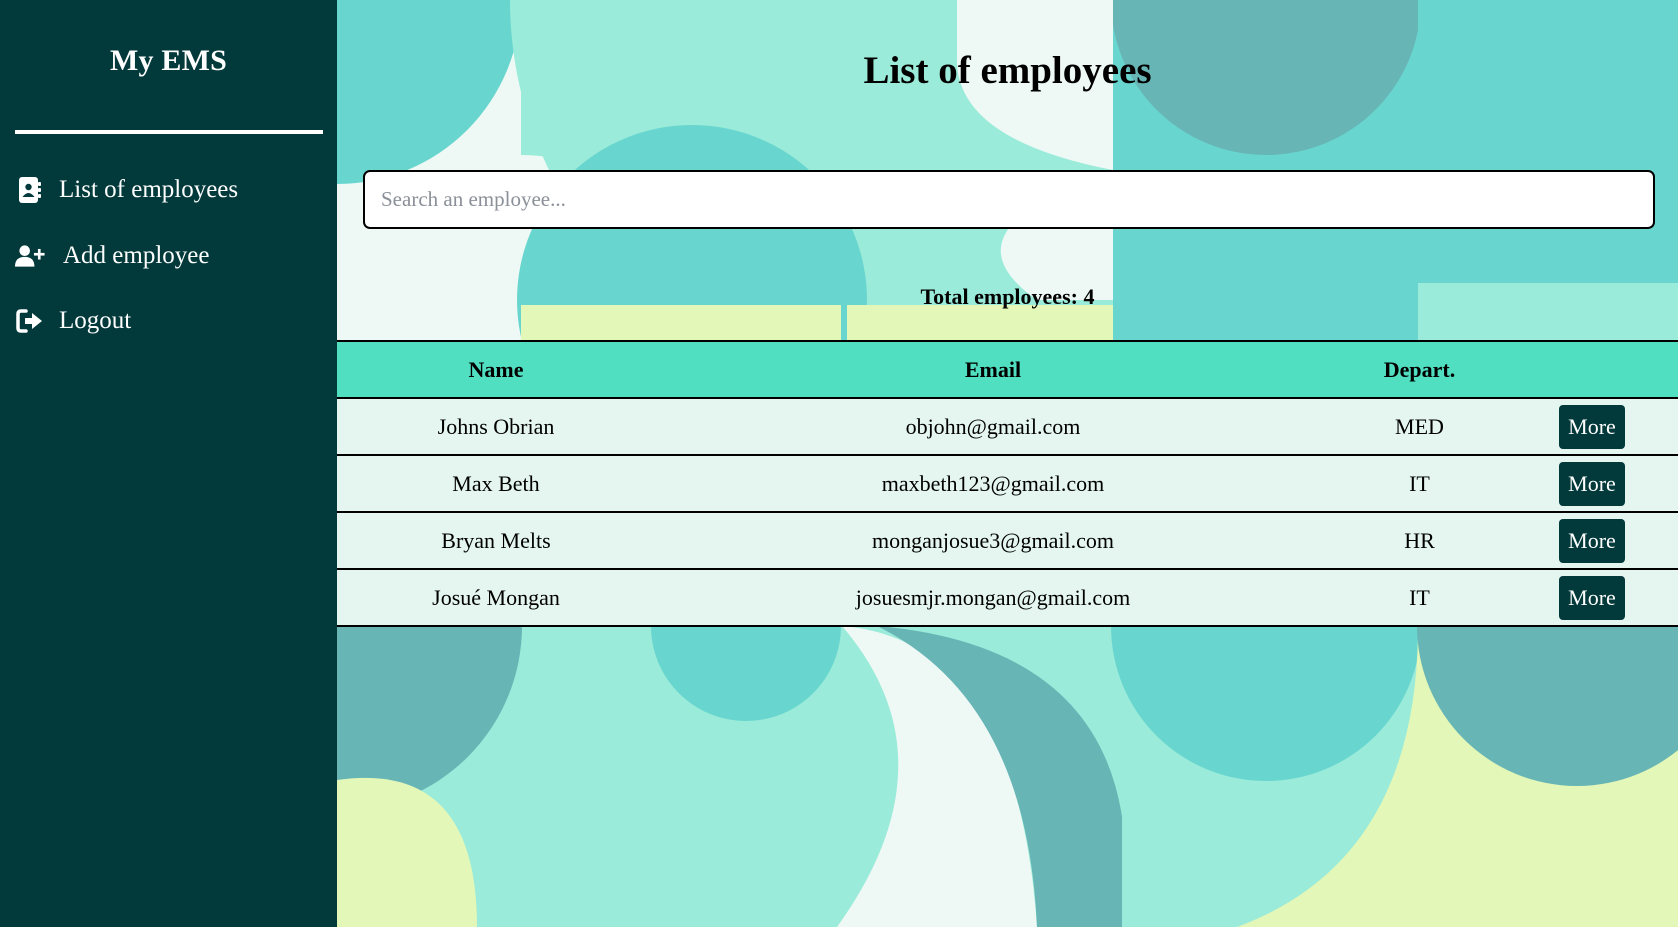 Image resolution: width=1678 pixels, height=927 pixels. What do you see at coordinates (496, 483) in the screenshot?
I see `employee-name: Max Beth` at bounding box center [496, 483].